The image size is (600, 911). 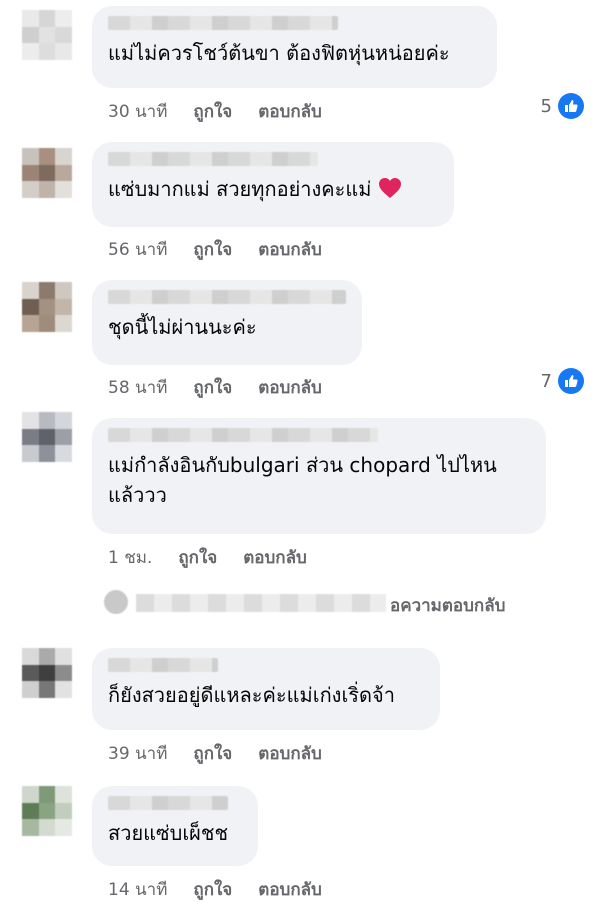 What do you see at coordinates (137, 889) in the screenshot?
I see `comment-time: 14 นาที` at bounding box center [137, 889].